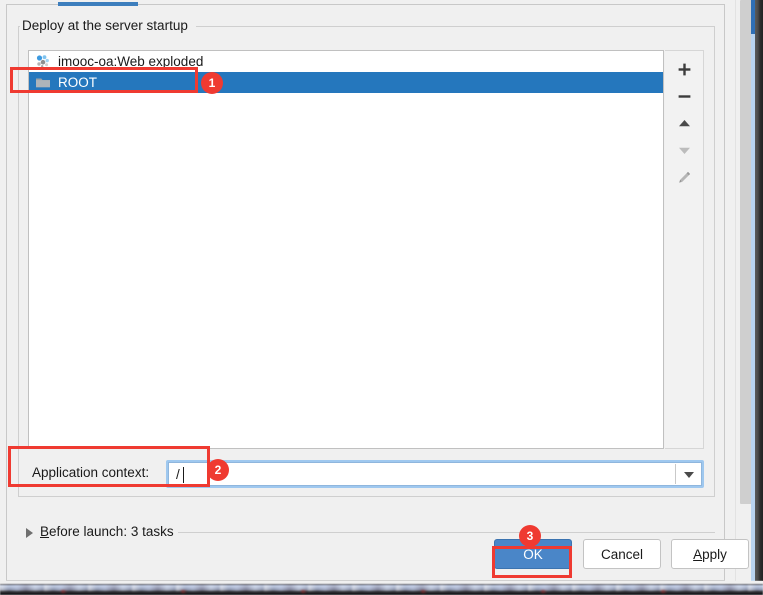  What do you see at coordinates (378, 555) in the screenshot?
I see `dialog-footer: OK Cancel Apply` at bounding box center [378, 555].